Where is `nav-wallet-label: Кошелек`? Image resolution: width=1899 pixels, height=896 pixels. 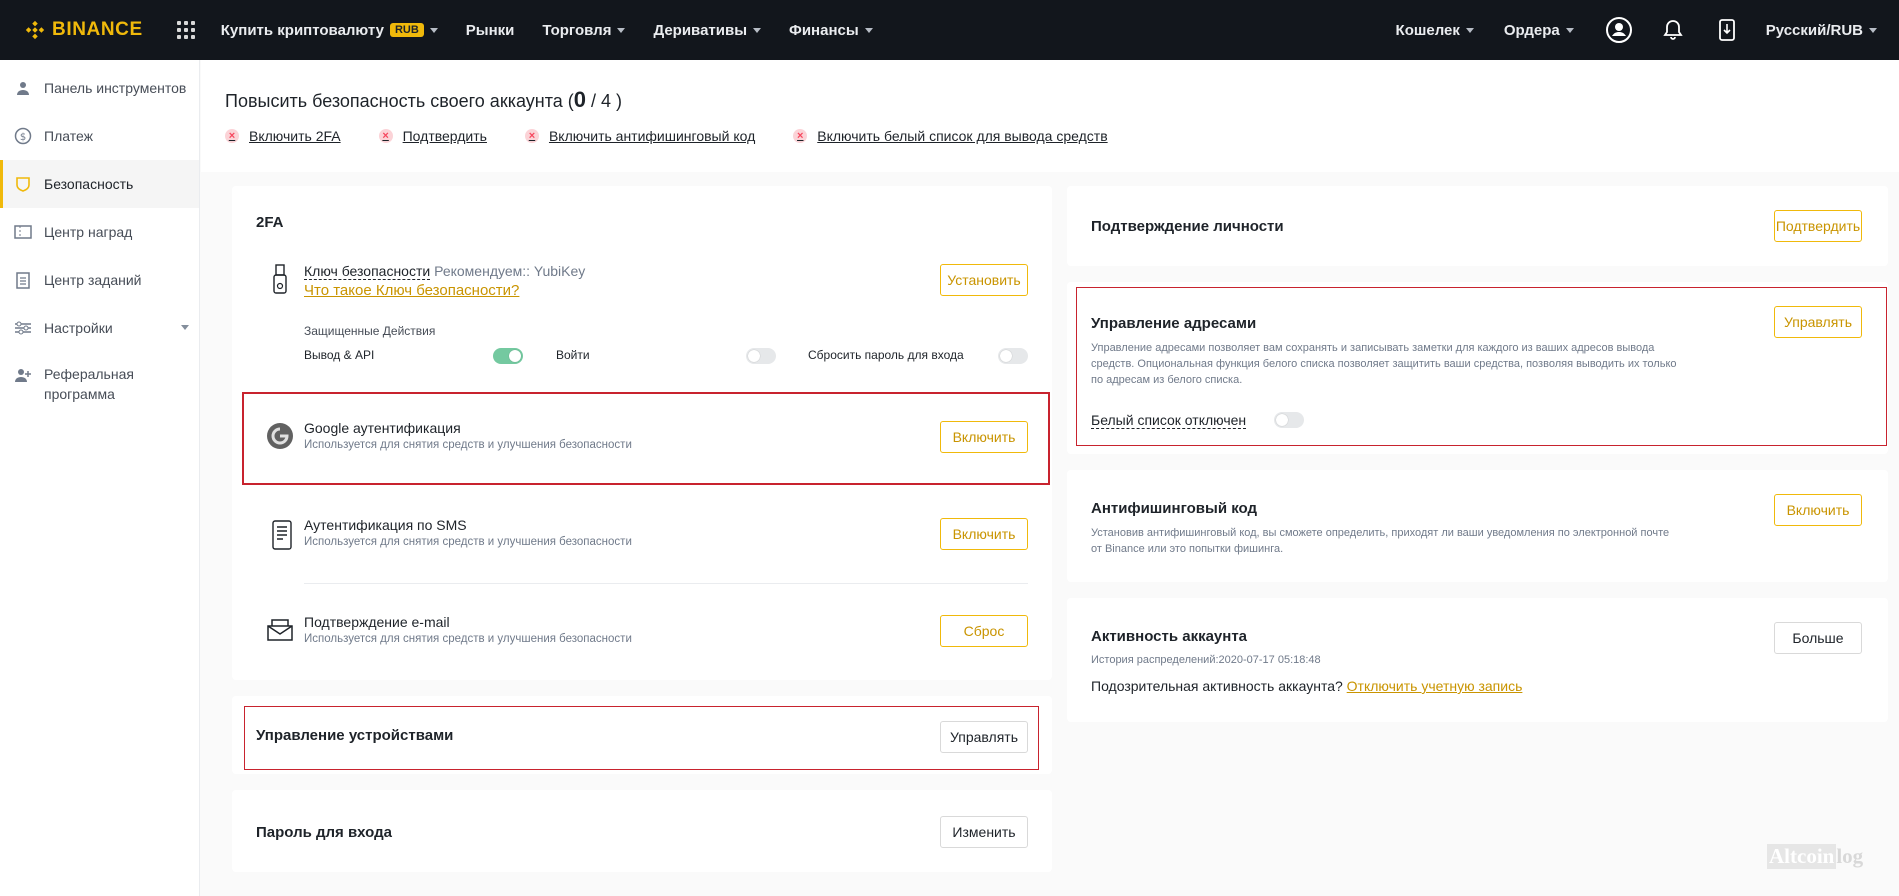 nav-wallet-label: Кошелек is located at coordinates (1427, 30).